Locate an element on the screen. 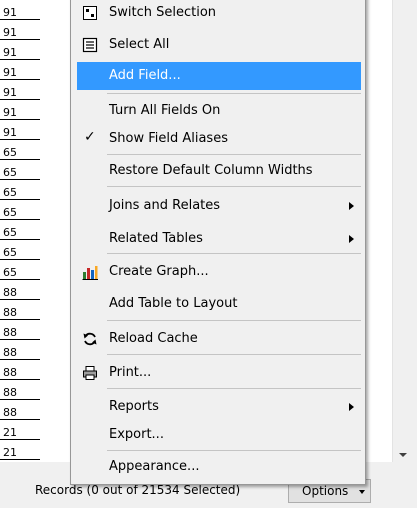 The image size is (417, 508). reload-icon is located at coordinates (90, 339).